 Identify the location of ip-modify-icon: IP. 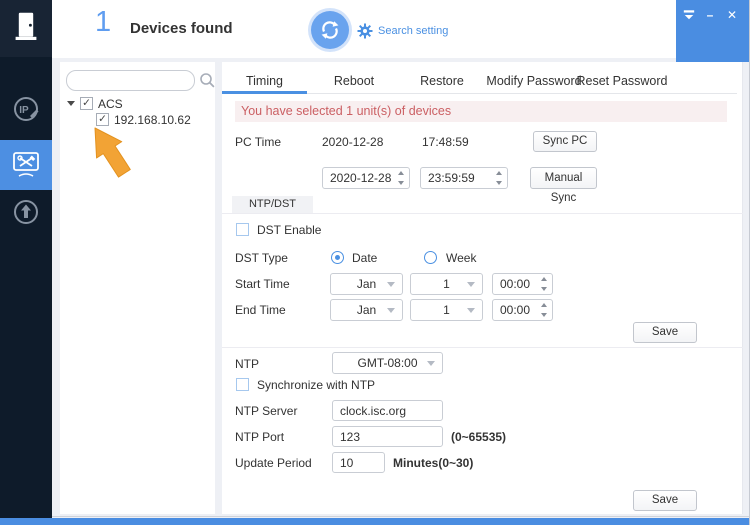
(26, 109).